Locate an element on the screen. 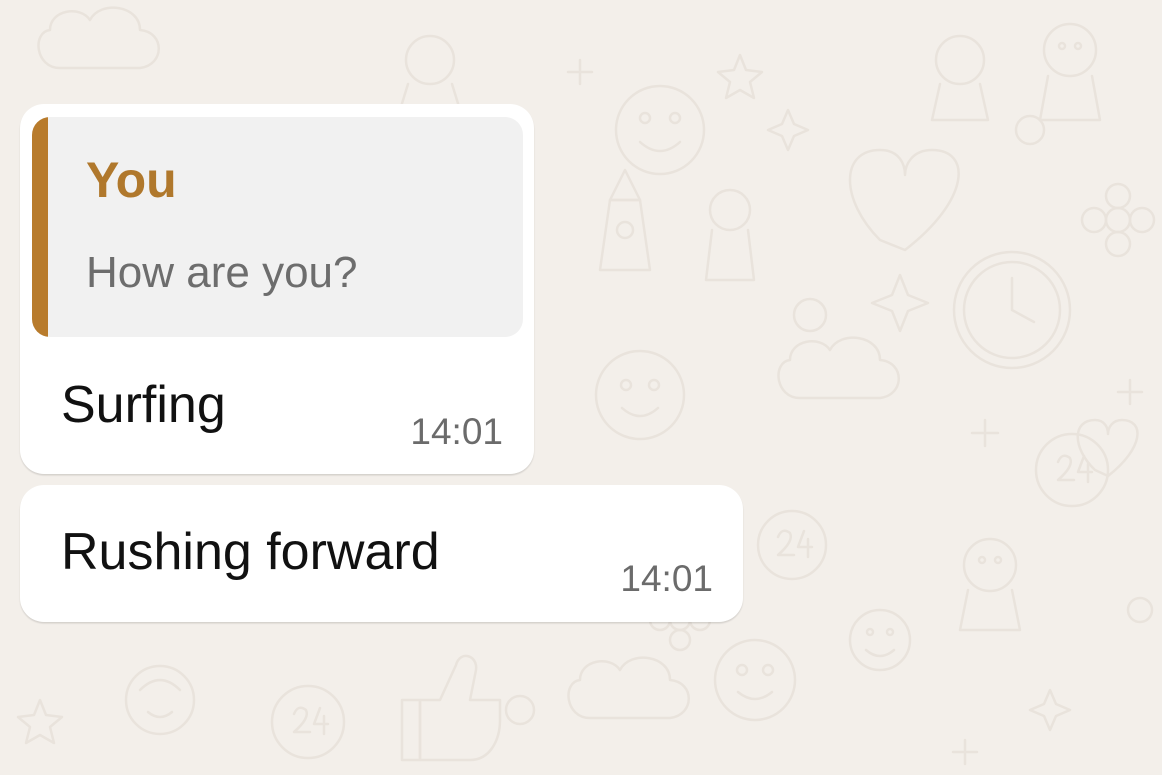  message-text: Rushing forward is located at coordinates (250, 552).